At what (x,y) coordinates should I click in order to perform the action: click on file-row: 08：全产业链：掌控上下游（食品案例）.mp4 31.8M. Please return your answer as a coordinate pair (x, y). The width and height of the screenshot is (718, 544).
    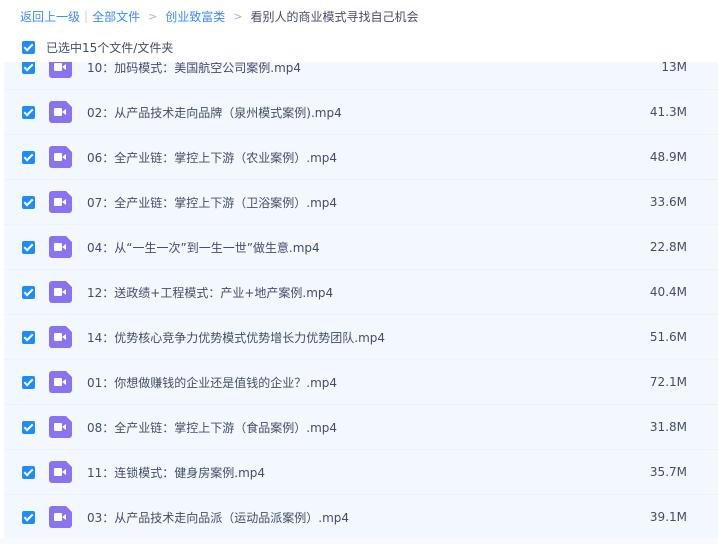
    Looking at the image, I should click on (361, 427).